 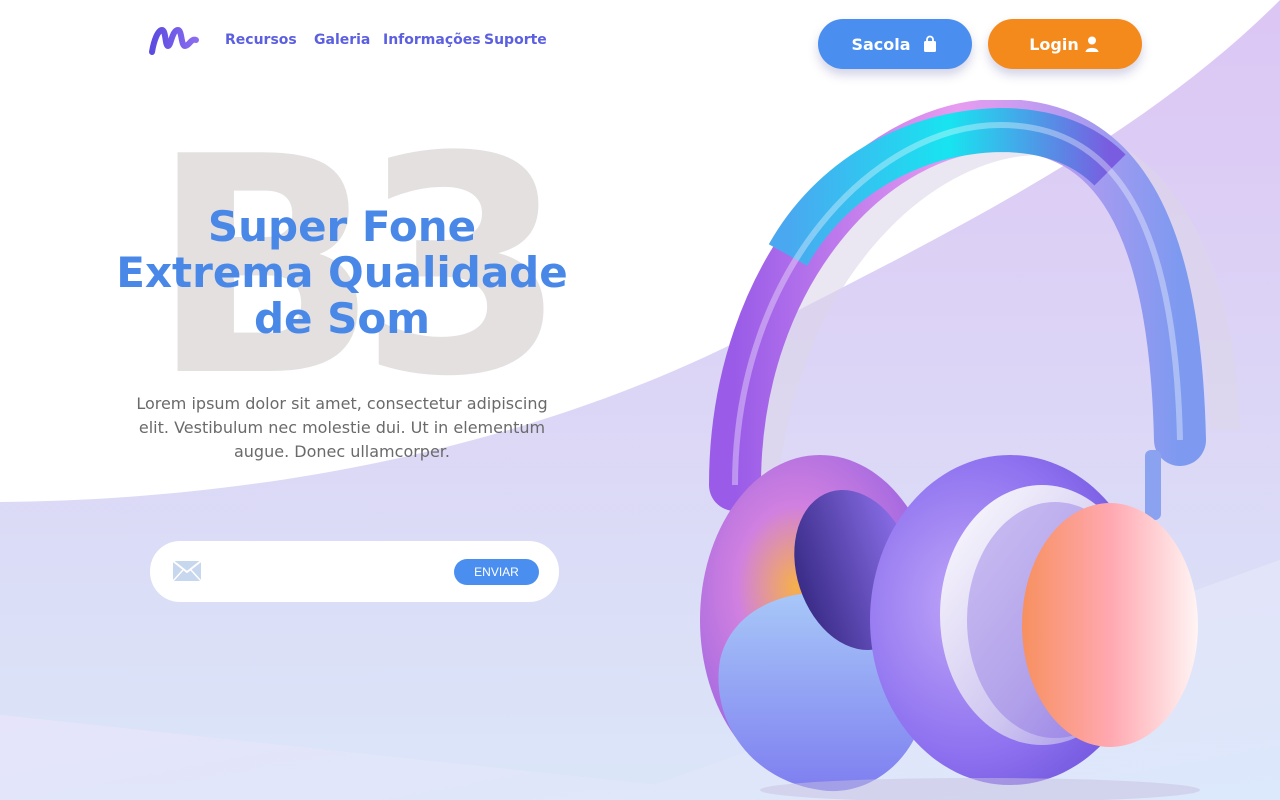 What do you see at coordinates (496, 572) in the screenshot?
I see `send-button: ENVIAR` at bounding box center [496, 572].